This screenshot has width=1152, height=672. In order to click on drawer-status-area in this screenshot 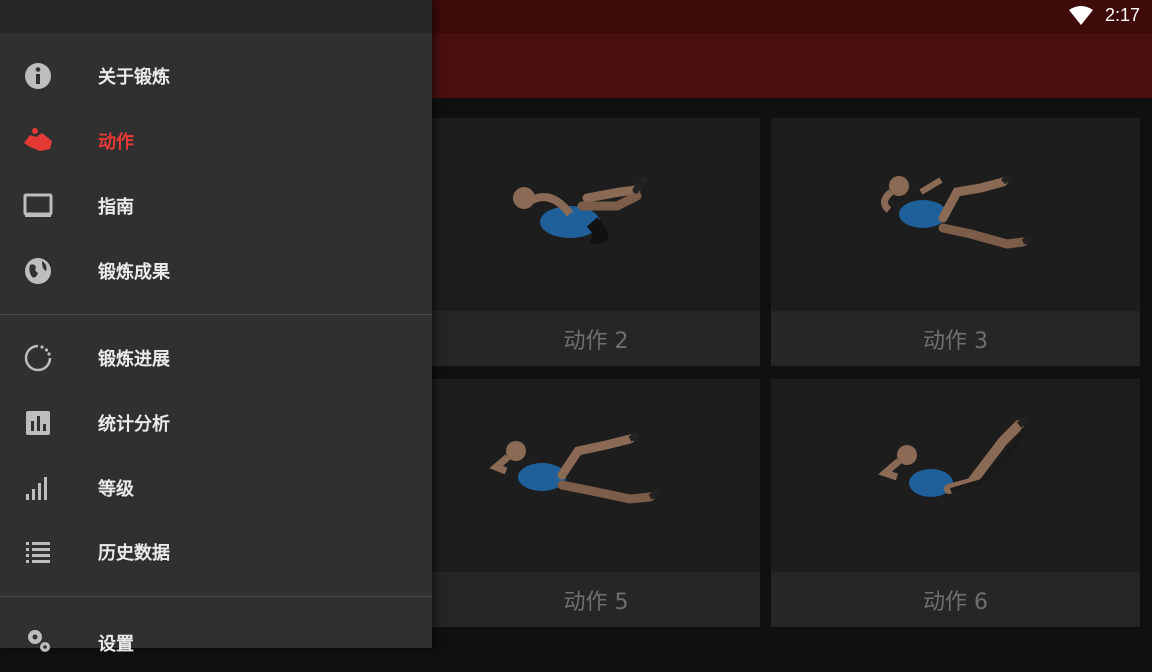, I will do `click(216, 16)`.